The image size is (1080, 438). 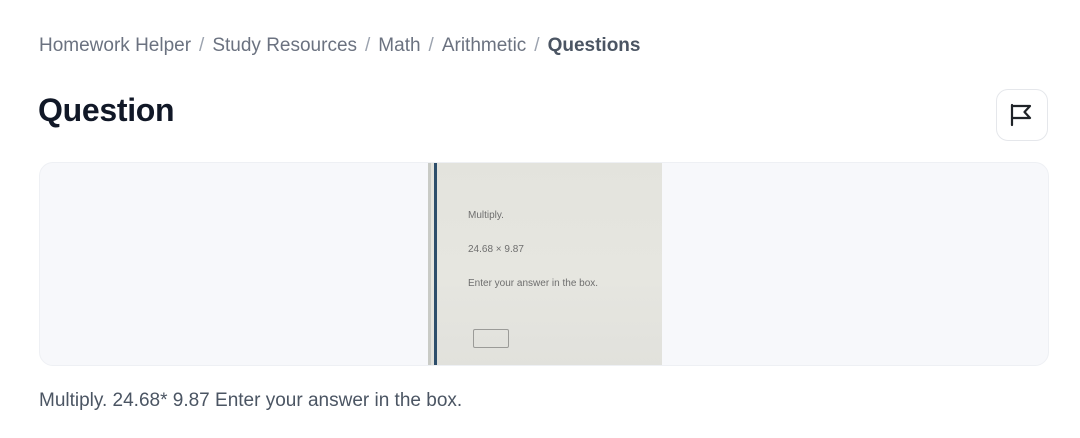 I want to click on breadcrumb-item-study-resources: Study Resources, so click(x=284, y=45).